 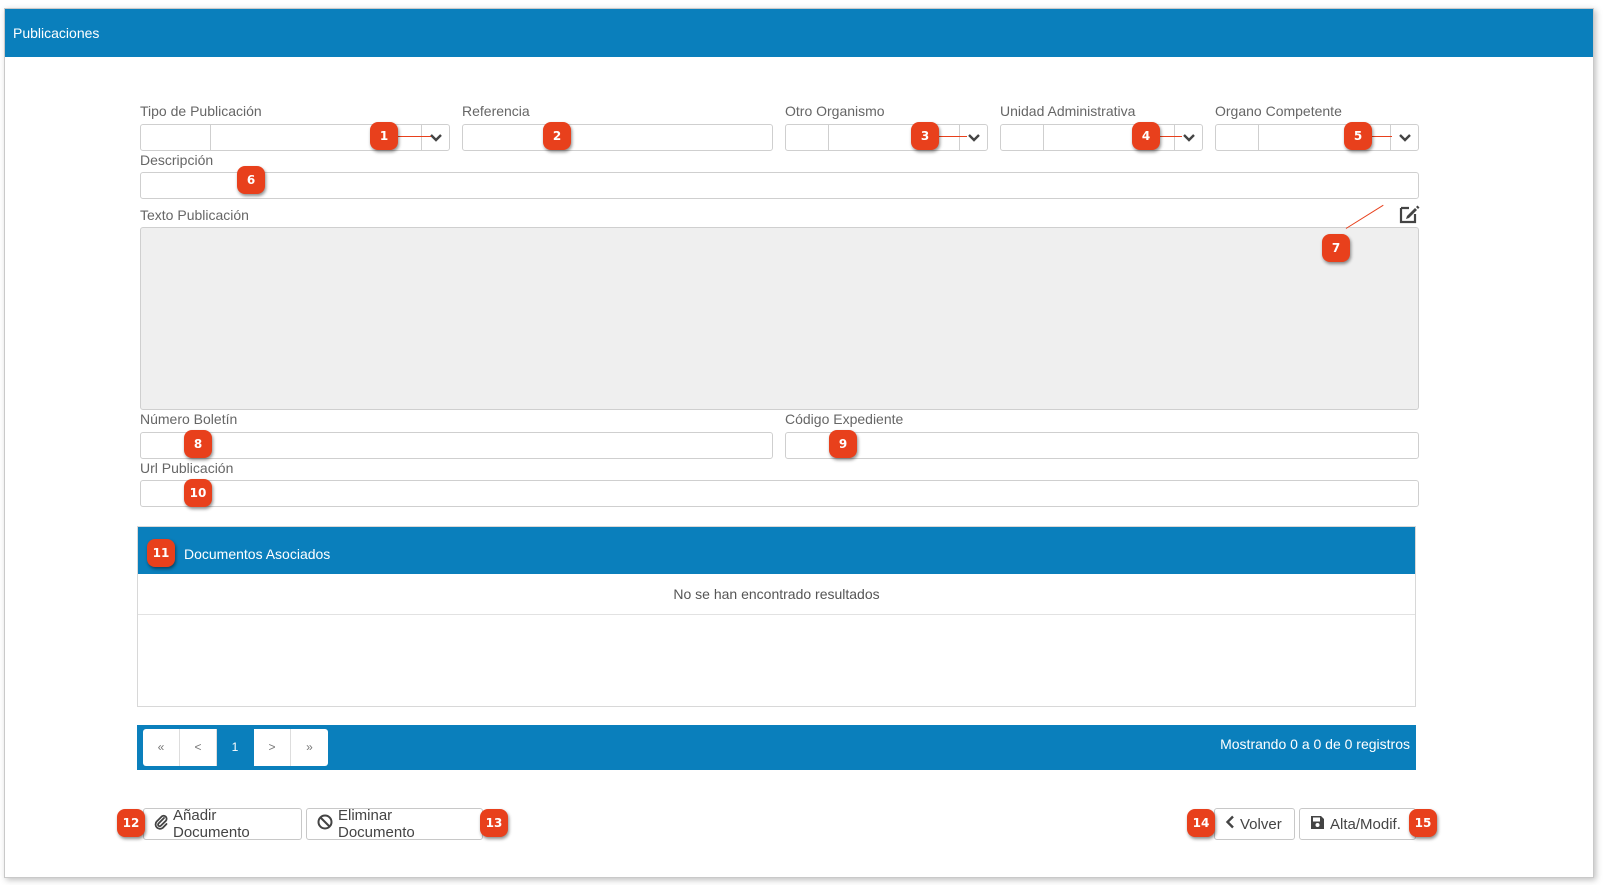 I want to click on current-page-button: 1, so click(x=235, y=747).